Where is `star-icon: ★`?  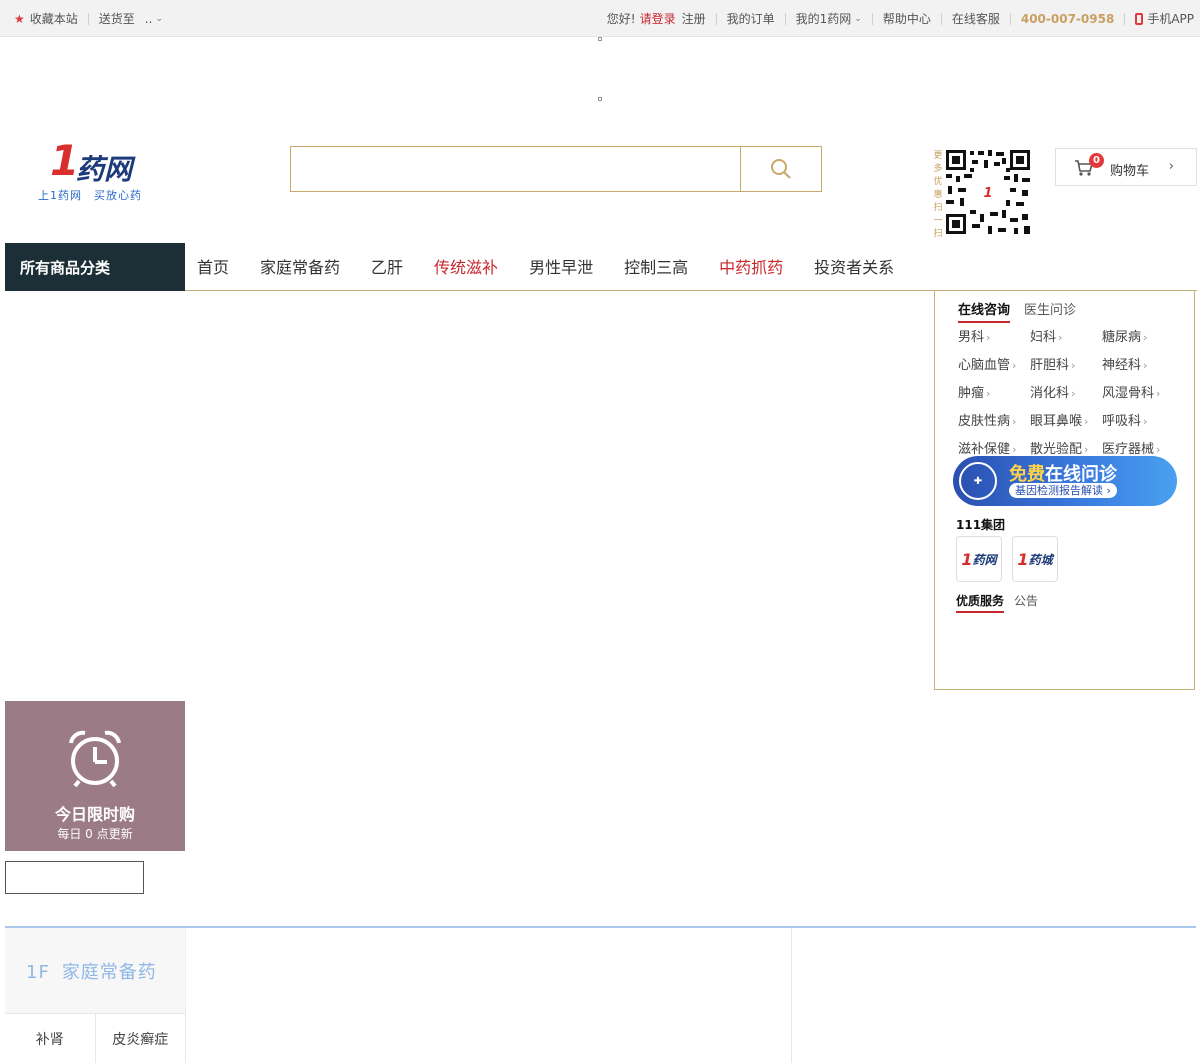 star-icon: ★ is located at coordinates (19, 18).